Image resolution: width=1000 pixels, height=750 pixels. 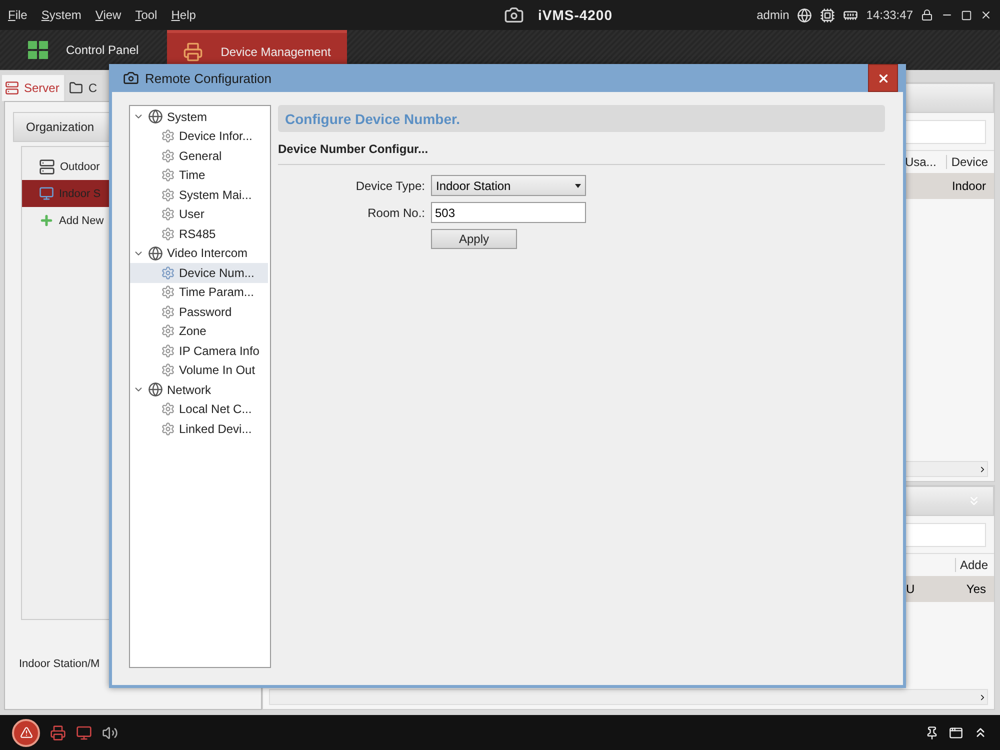 What do you see at coordinates (976, 589) in the screenshot?
I see `table-cell: Yes` at bounding box center [976, 589].